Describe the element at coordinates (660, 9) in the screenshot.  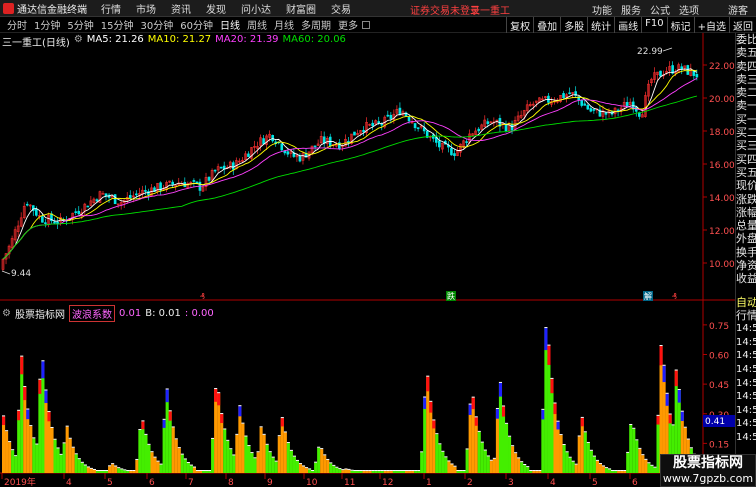
I see `menu-formula: 公式` at that location.